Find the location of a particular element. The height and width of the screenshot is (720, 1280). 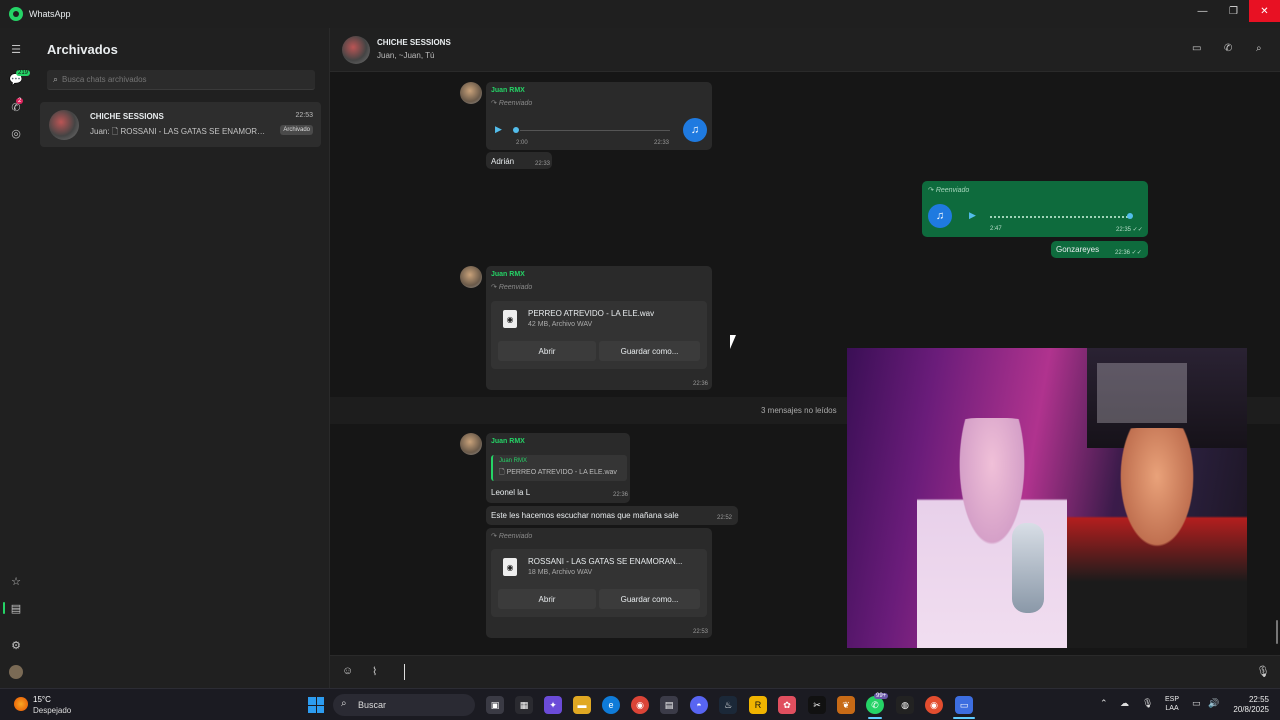

title-bar: WhatsApp — ❐ ✕ is located at coordinates (640, 14).